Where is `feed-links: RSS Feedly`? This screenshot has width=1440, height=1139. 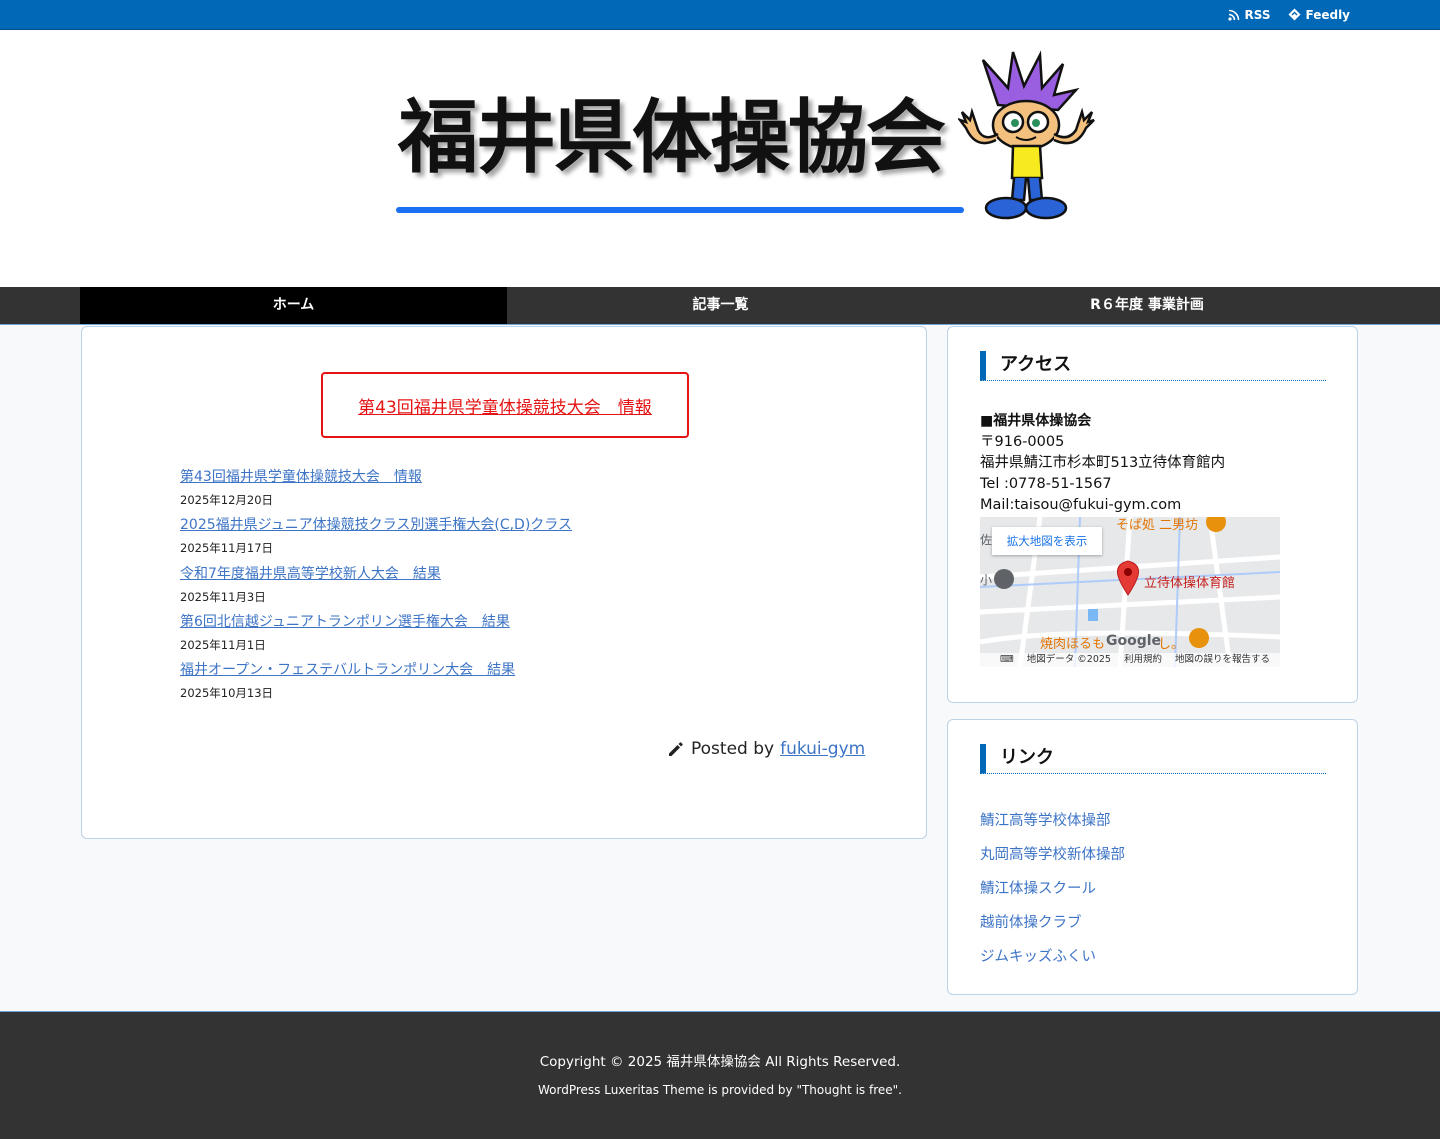
feed-links: RSS Feedly is located at coordinates (1289, 14).